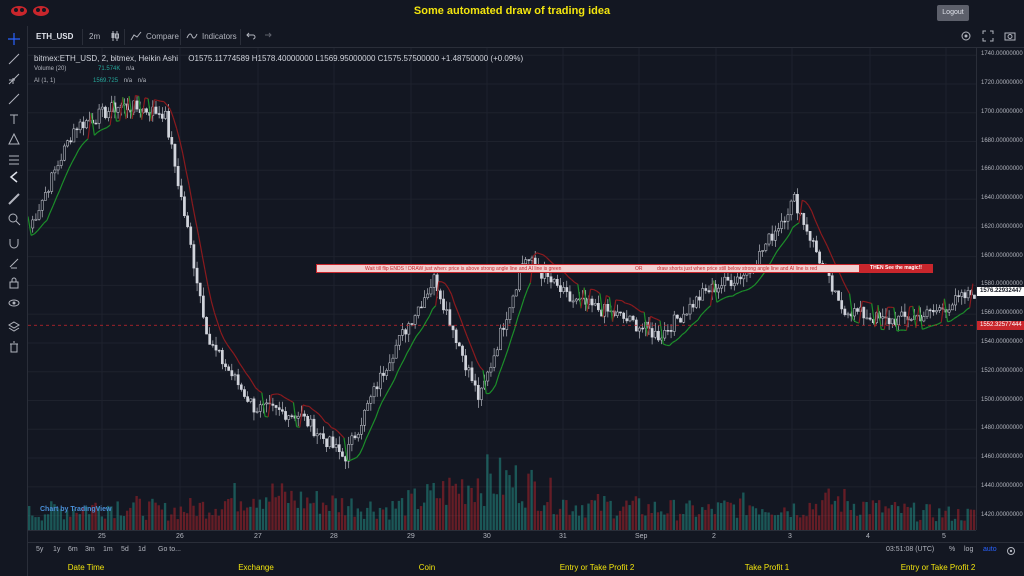 The image size is (1024, 576). I want to click on magic-label: THEN See the magic!!, so click(896, 268).